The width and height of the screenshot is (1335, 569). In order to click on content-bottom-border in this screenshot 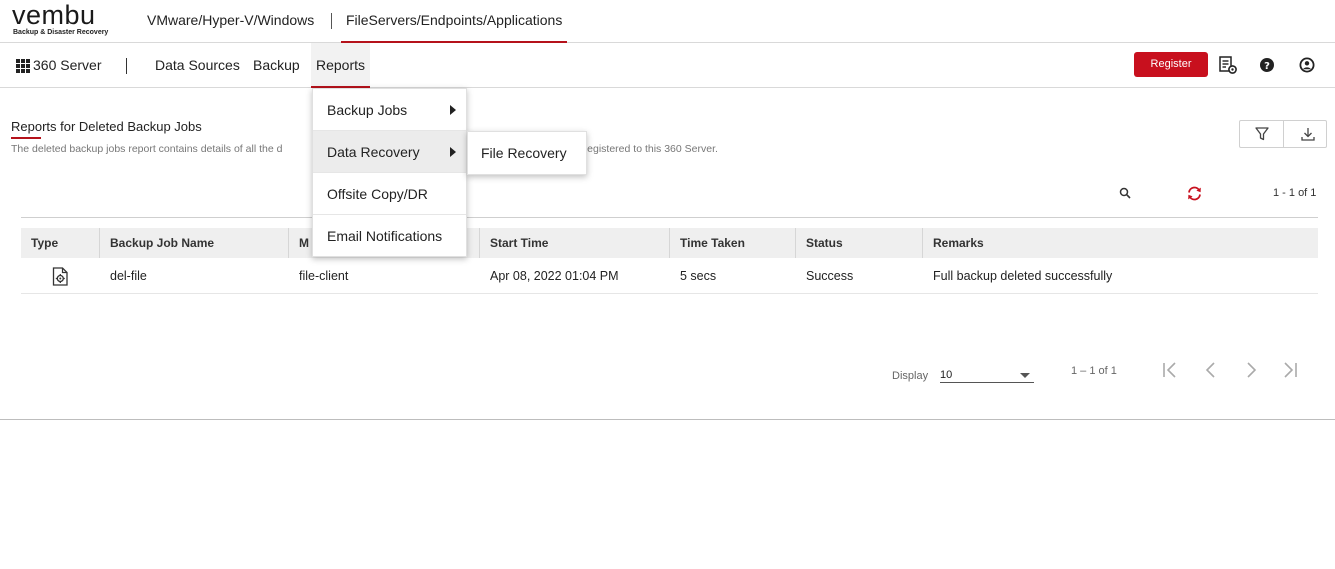, I will do `click(667, 419)`.